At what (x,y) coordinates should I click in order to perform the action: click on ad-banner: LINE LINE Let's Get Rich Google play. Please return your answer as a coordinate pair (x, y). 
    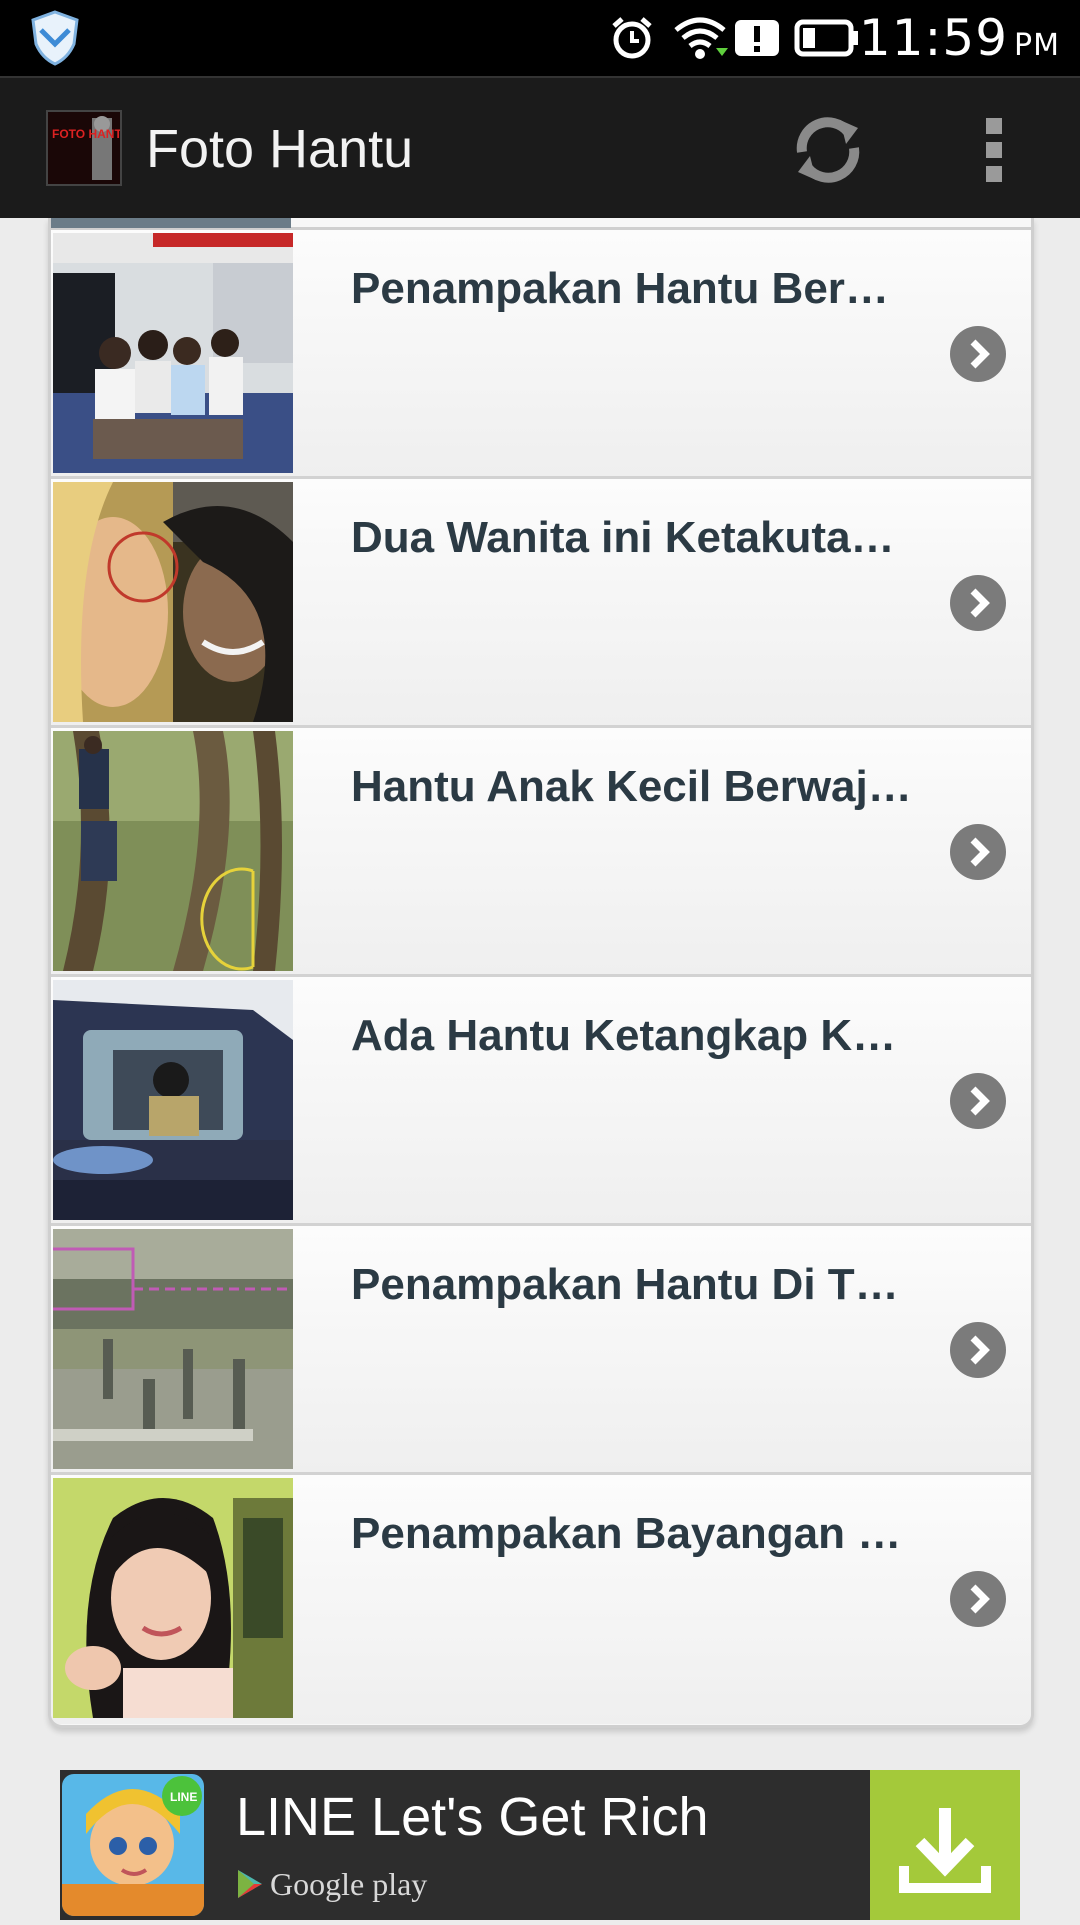
    Looking at the image, I should click on (540, 1845).